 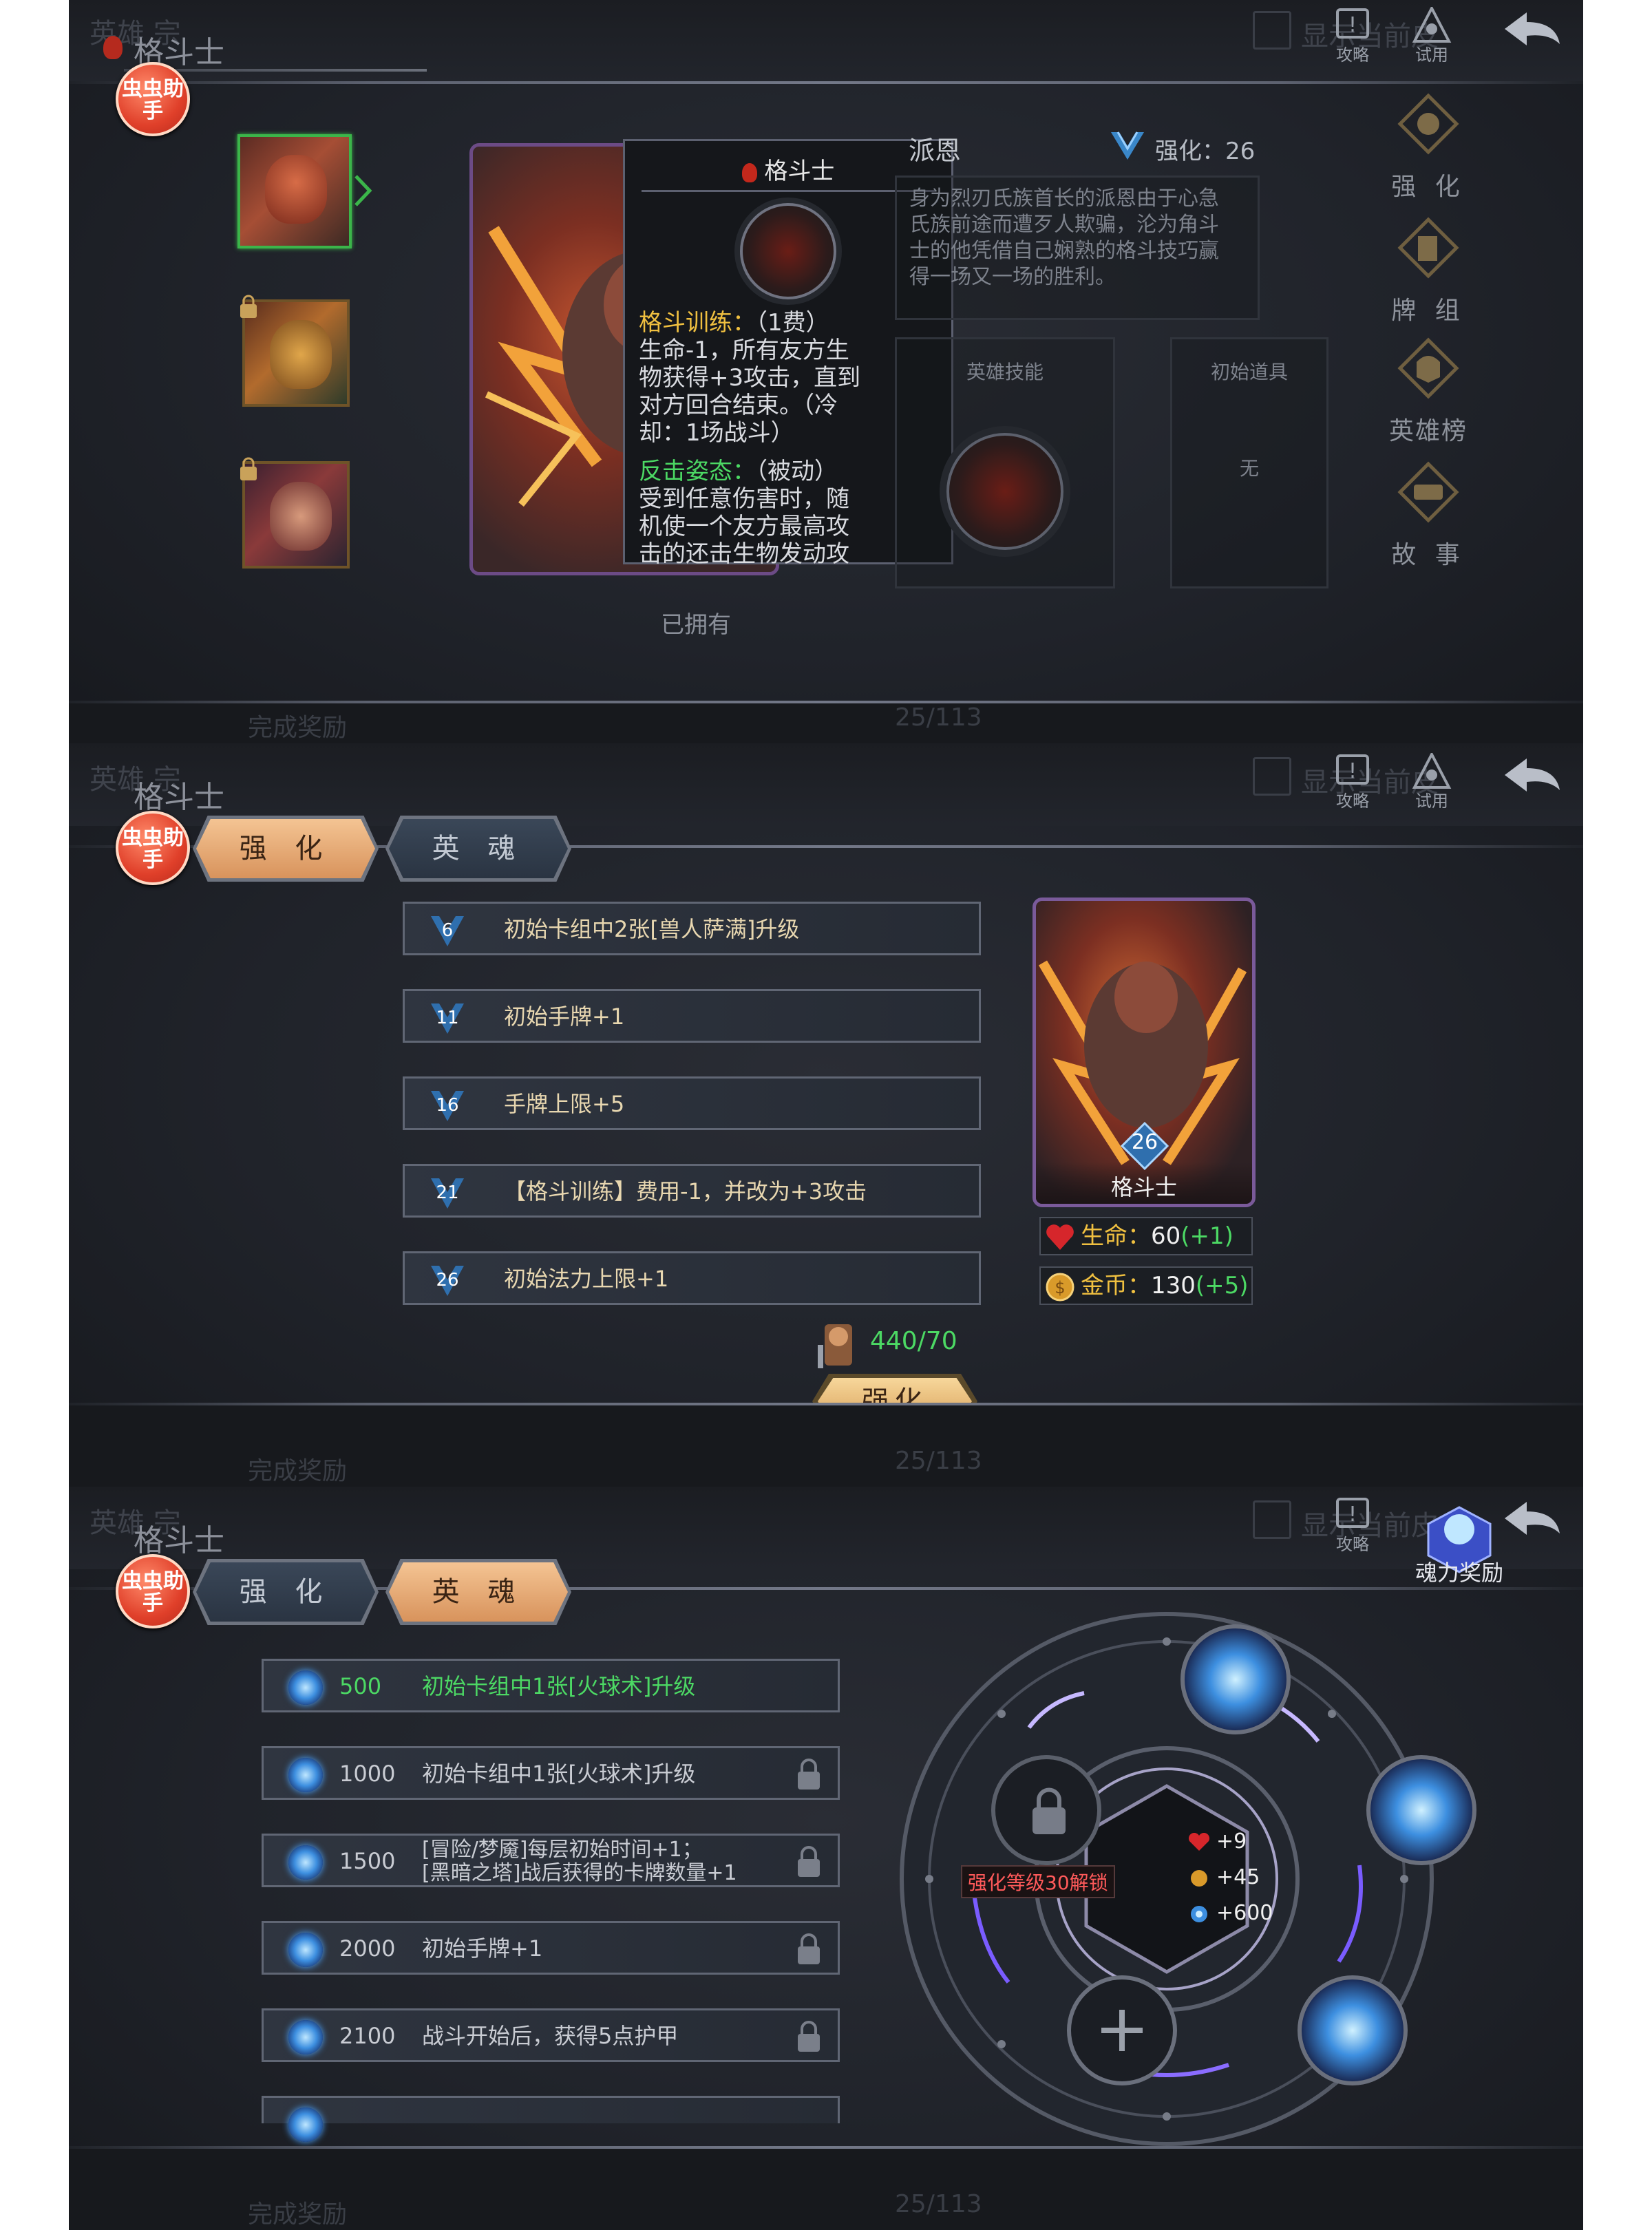 I want to click on card-name: 格斗士, so click(x=1143, y=1187).